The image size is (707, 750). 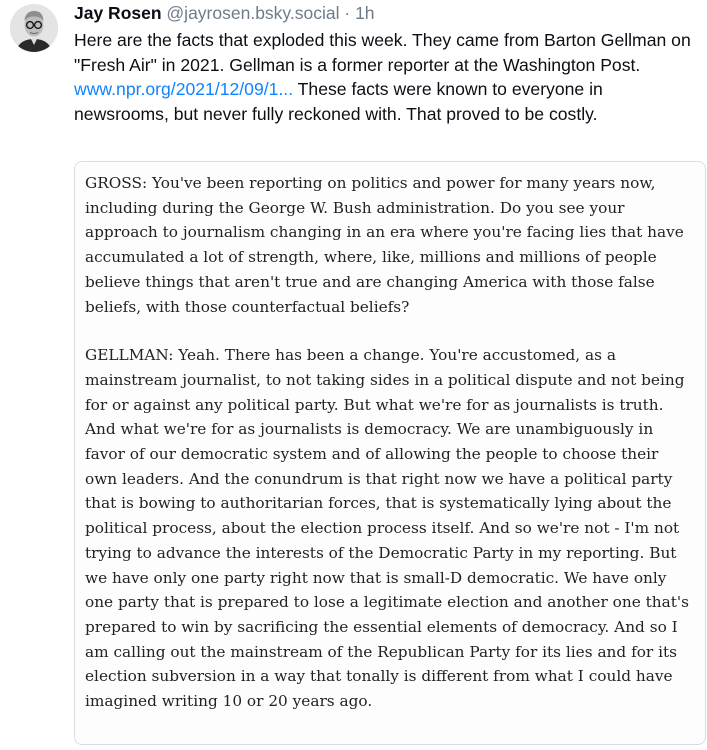 I want to click on avatar, so click(x=34, y=28).